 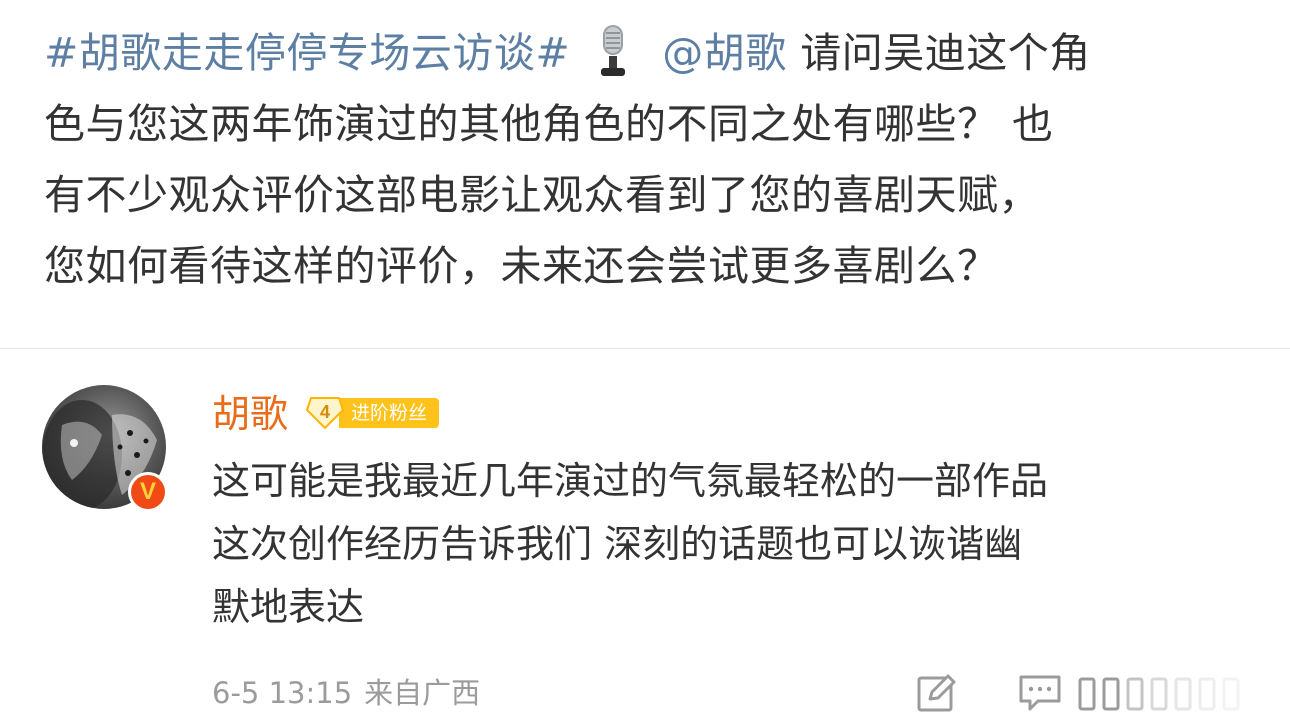 What do you see at coordinates (549, 124) in the screenshot?
I see `post-text-line2: 色与您这两年饰演过的其他角色的不同之处有哪些？ 也` at bounding box center [549, 124].